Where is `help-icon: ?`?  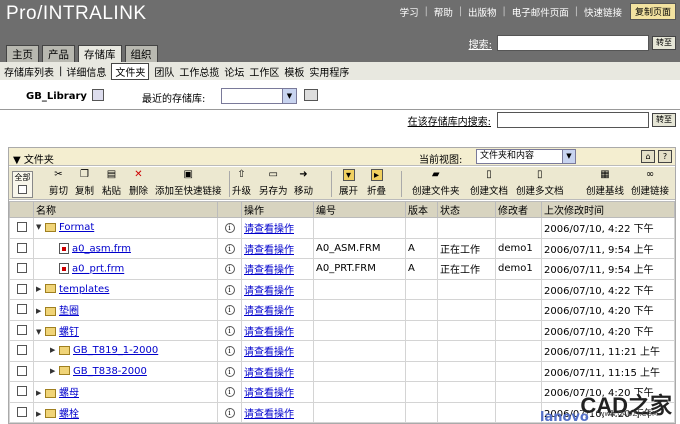 help-icon: ? is located at coordinates (665, 156).